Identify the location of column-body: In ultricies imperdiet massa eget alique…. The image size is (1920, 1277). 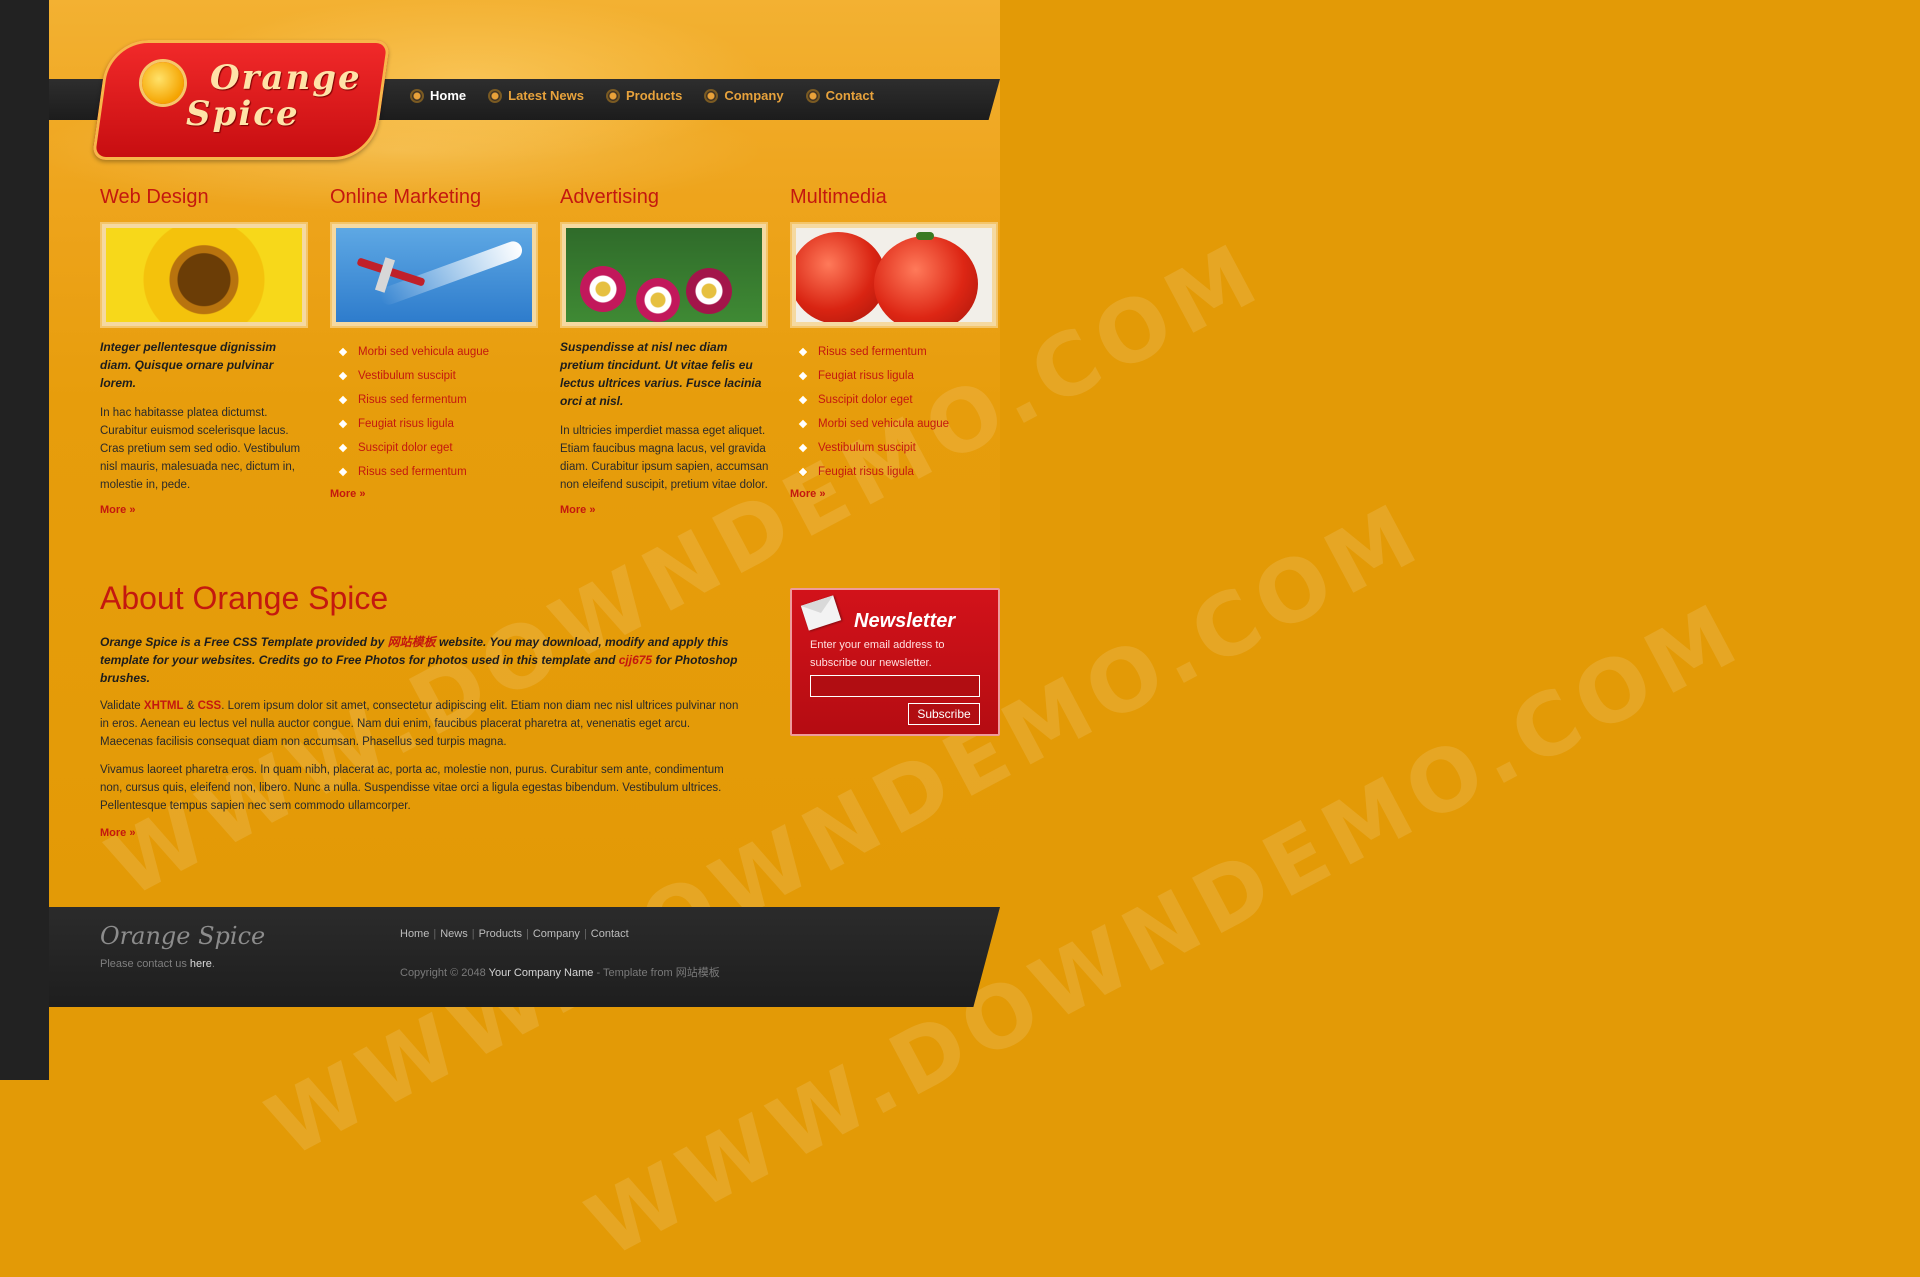
(664, 458).